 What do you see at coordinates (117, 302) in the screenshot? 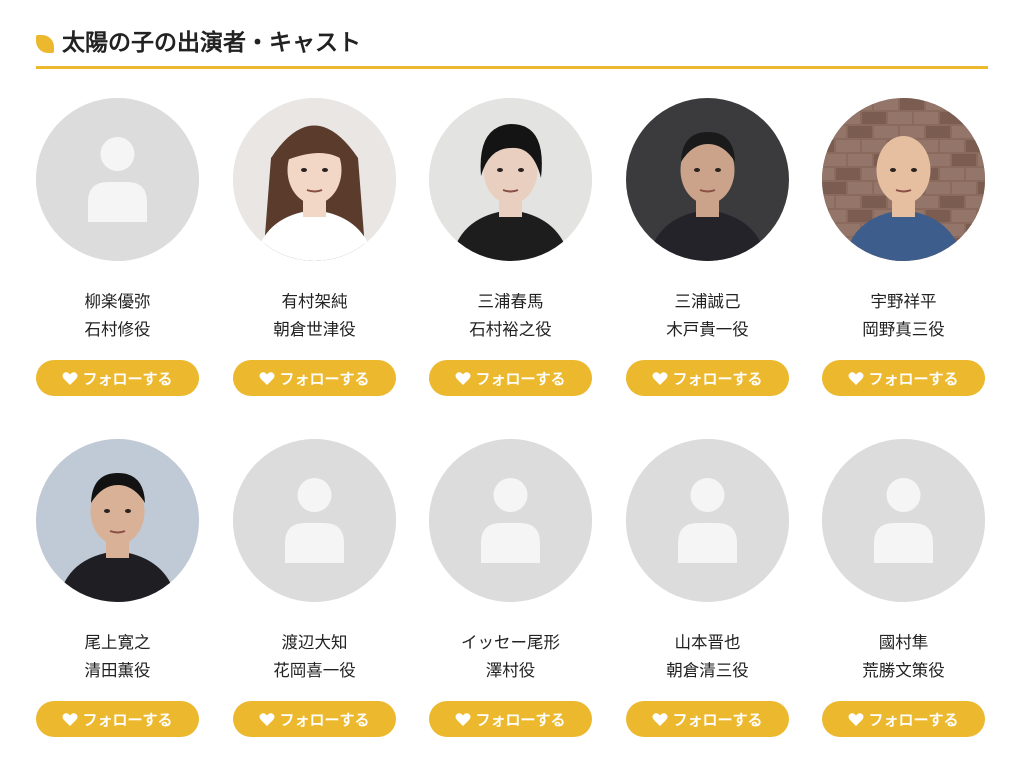
I see `cast-name: 柳楽優弥` at bounding box center [117, 302].